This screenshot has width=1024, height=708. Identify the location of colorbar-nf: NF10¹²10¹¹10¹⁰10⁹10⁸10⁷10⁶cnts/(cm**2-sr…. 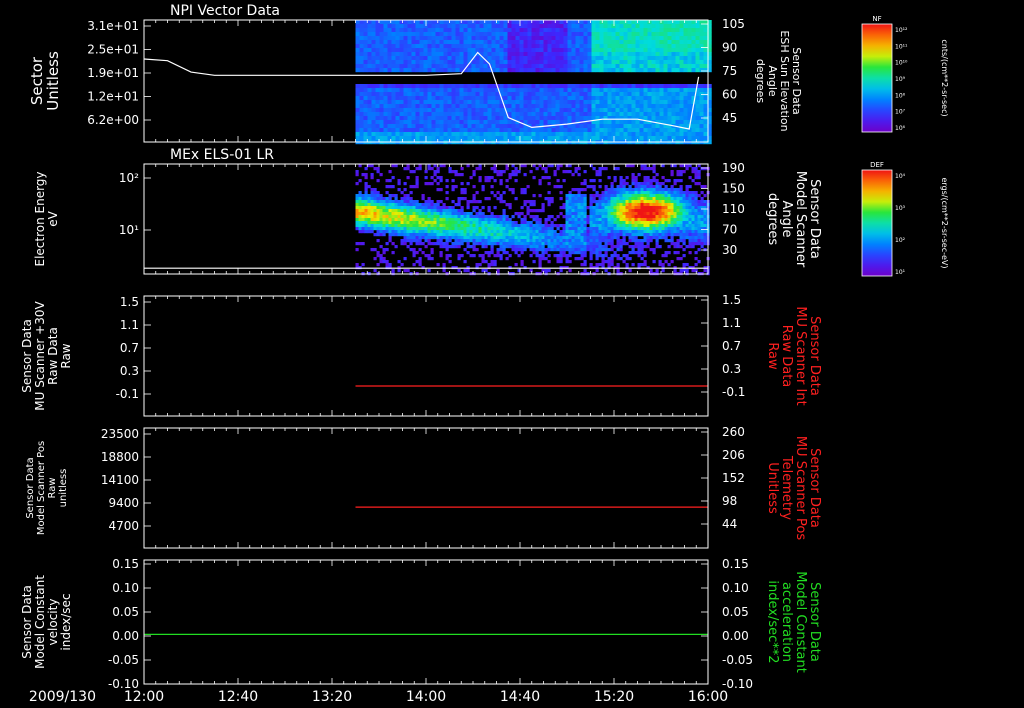
(905, 74).